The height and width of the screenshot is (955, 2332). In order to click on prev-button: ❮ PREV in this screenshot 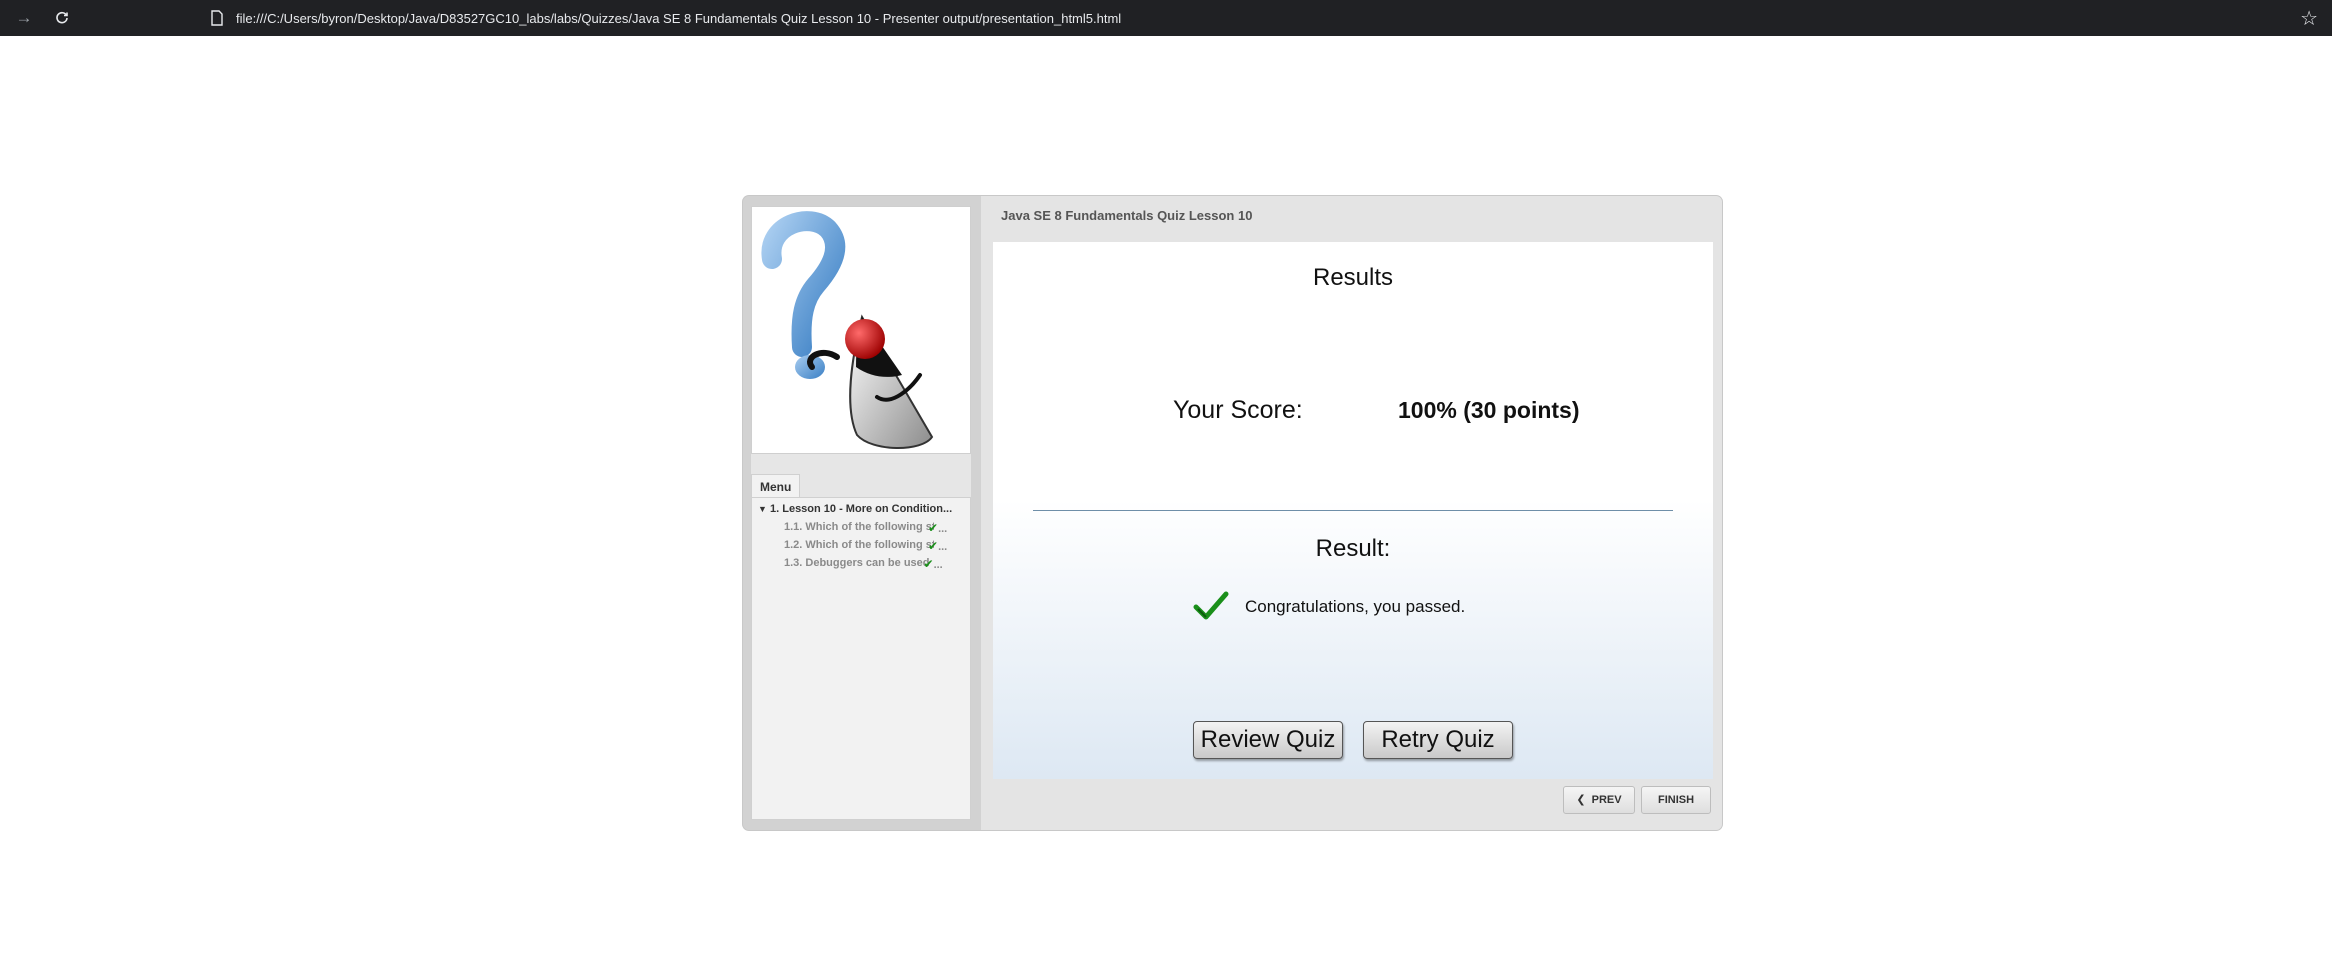, I will do `click(1599, 800)`.